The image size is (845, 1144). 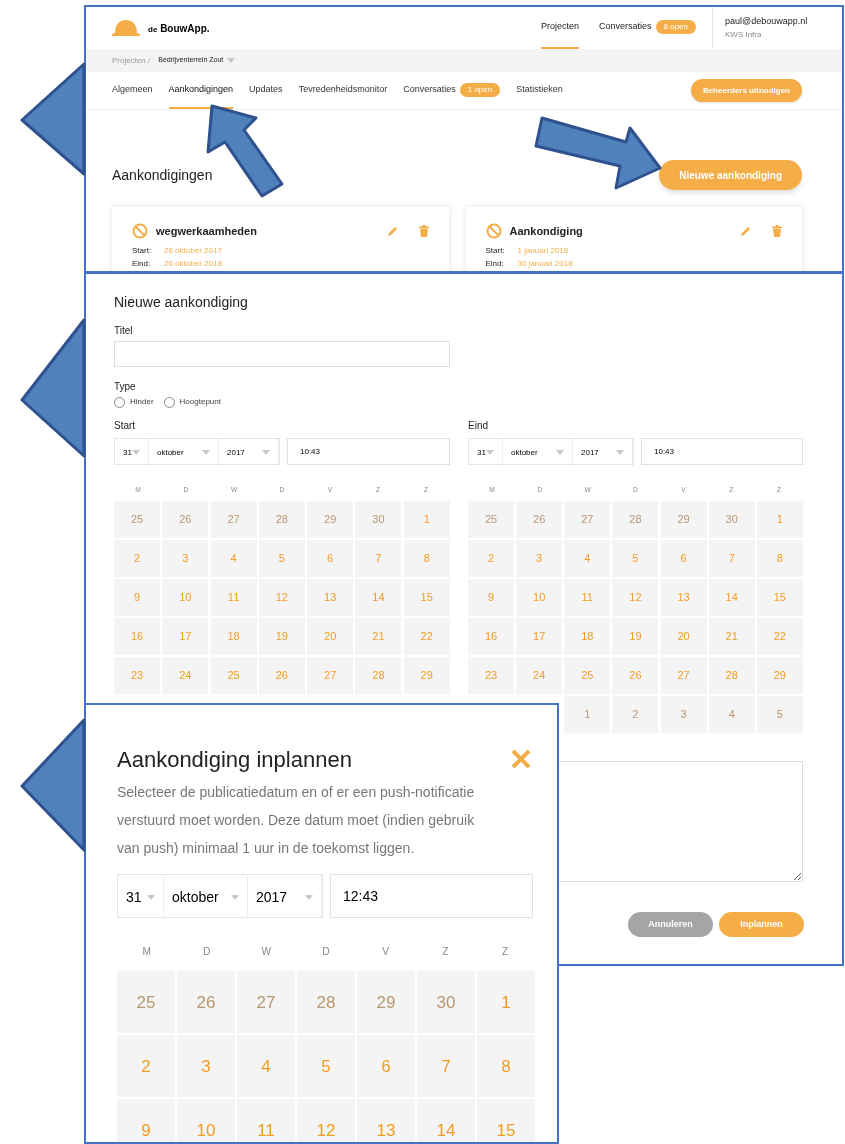 I want to click on tab: Updates, so click(x=266, y=90).